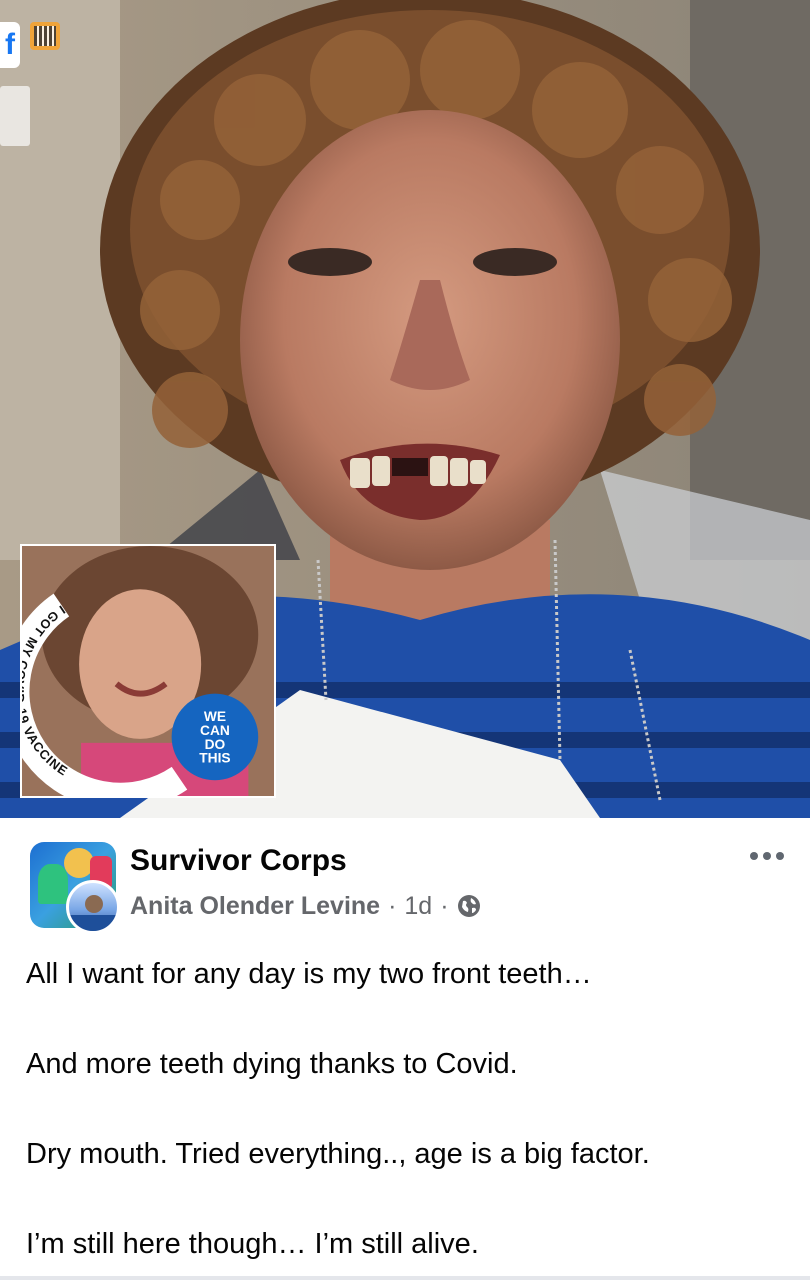  I want to click on post-meta: Anita Olender Levine · 1d ·, so click(305, 906).